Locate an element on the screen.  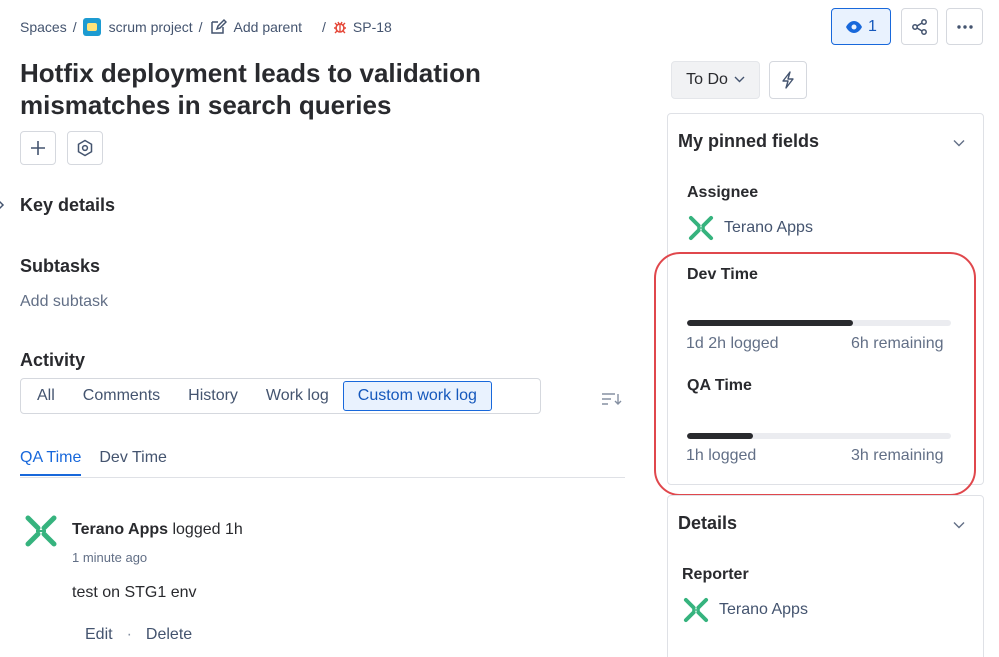
log-entry-text: test on STG1 env is located at coordinates (134, 592).